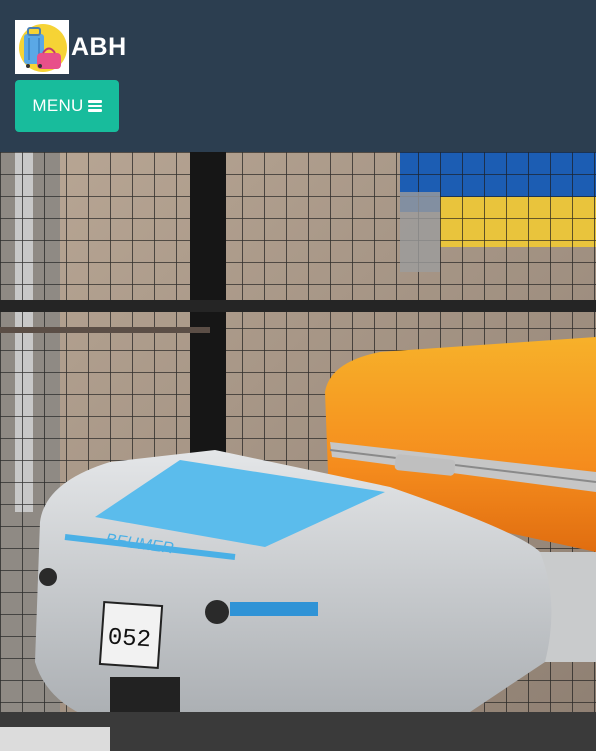 The image size is (596, 751). I want to click on luggage-icon, so click(43, 48).